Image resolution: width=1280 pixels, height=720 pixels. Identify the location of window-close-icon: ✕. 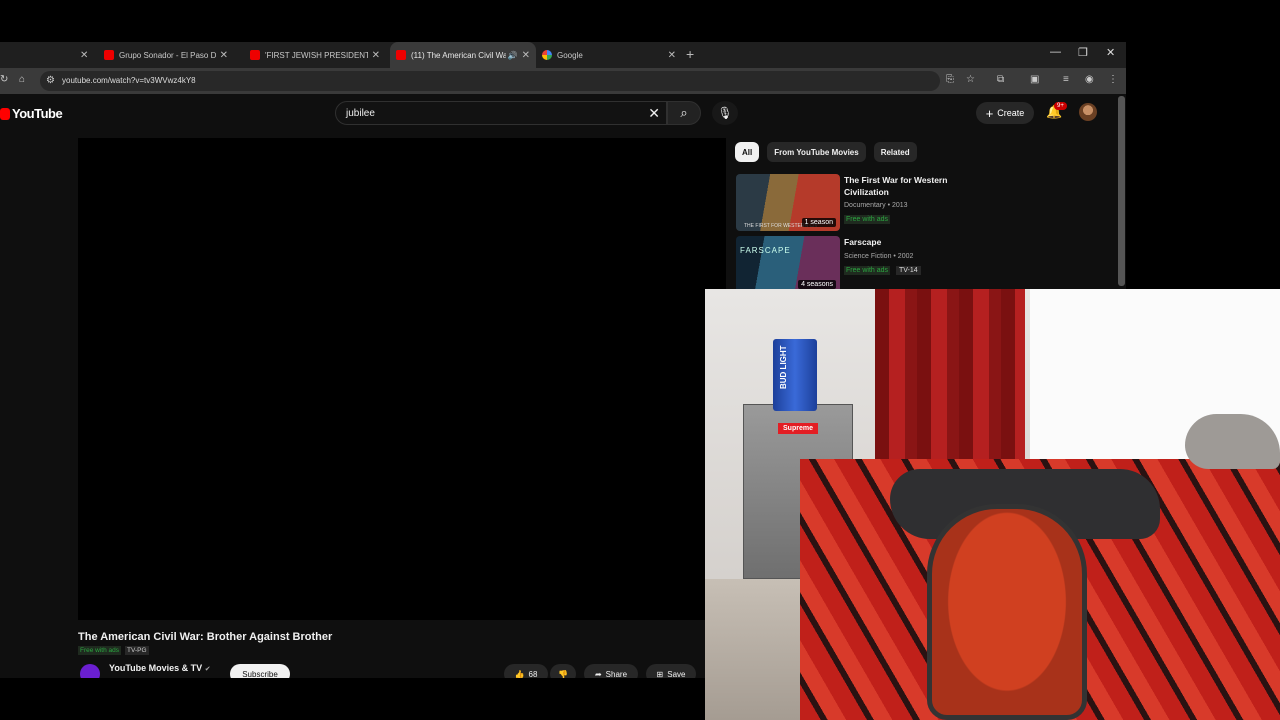
(1110, 52).